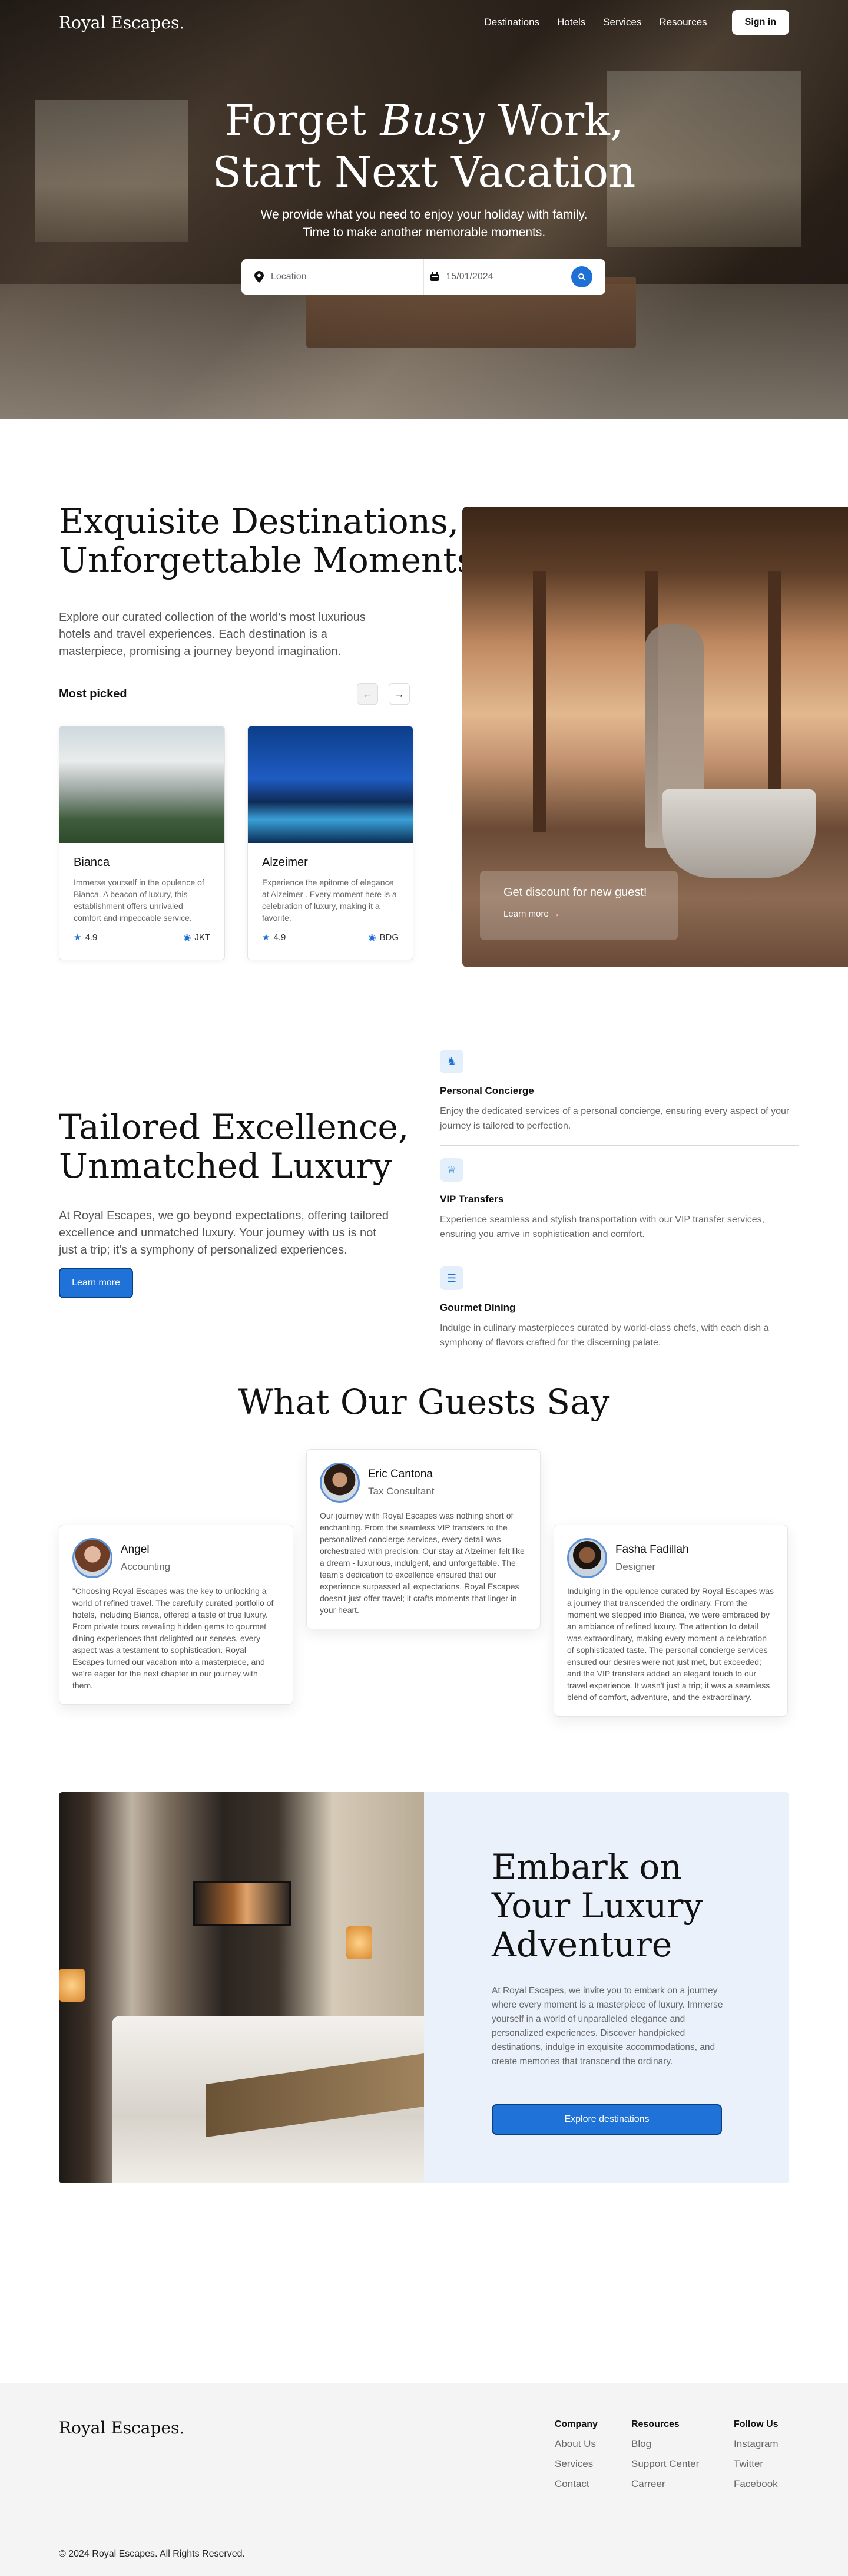  I want to click on footer-logo: Royal Escapes., so click(121, 2428).